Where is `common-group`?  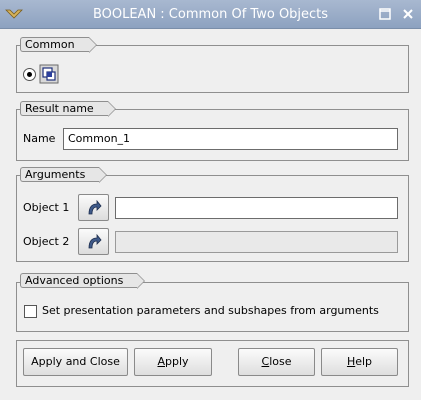 common-group is located at coordinates (212, 69).